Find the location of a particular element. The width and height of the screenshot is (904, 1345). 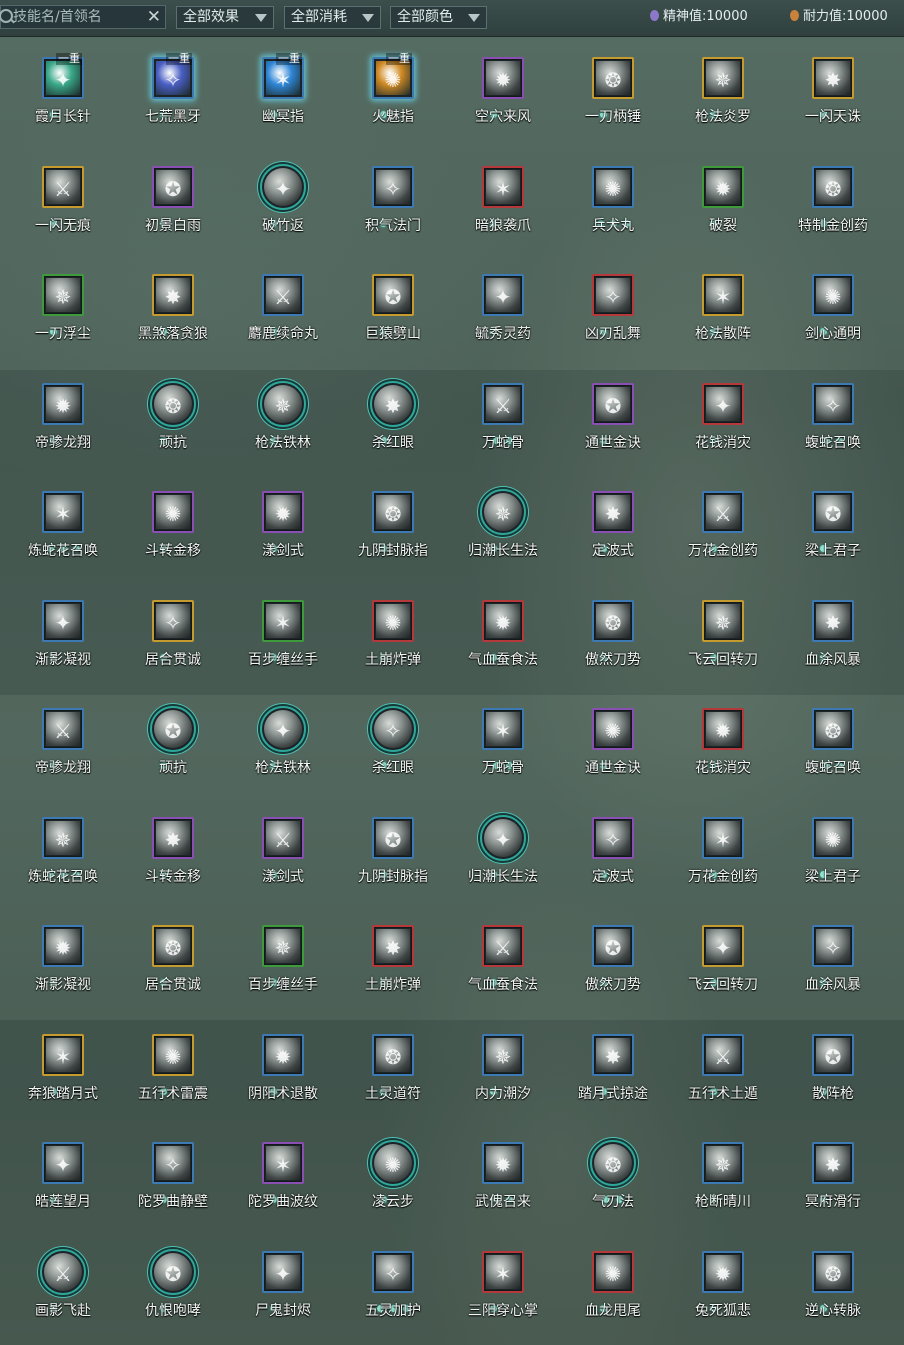

skill-item: ✵ 飞云回转刀 is located at coordinates (723, 634).